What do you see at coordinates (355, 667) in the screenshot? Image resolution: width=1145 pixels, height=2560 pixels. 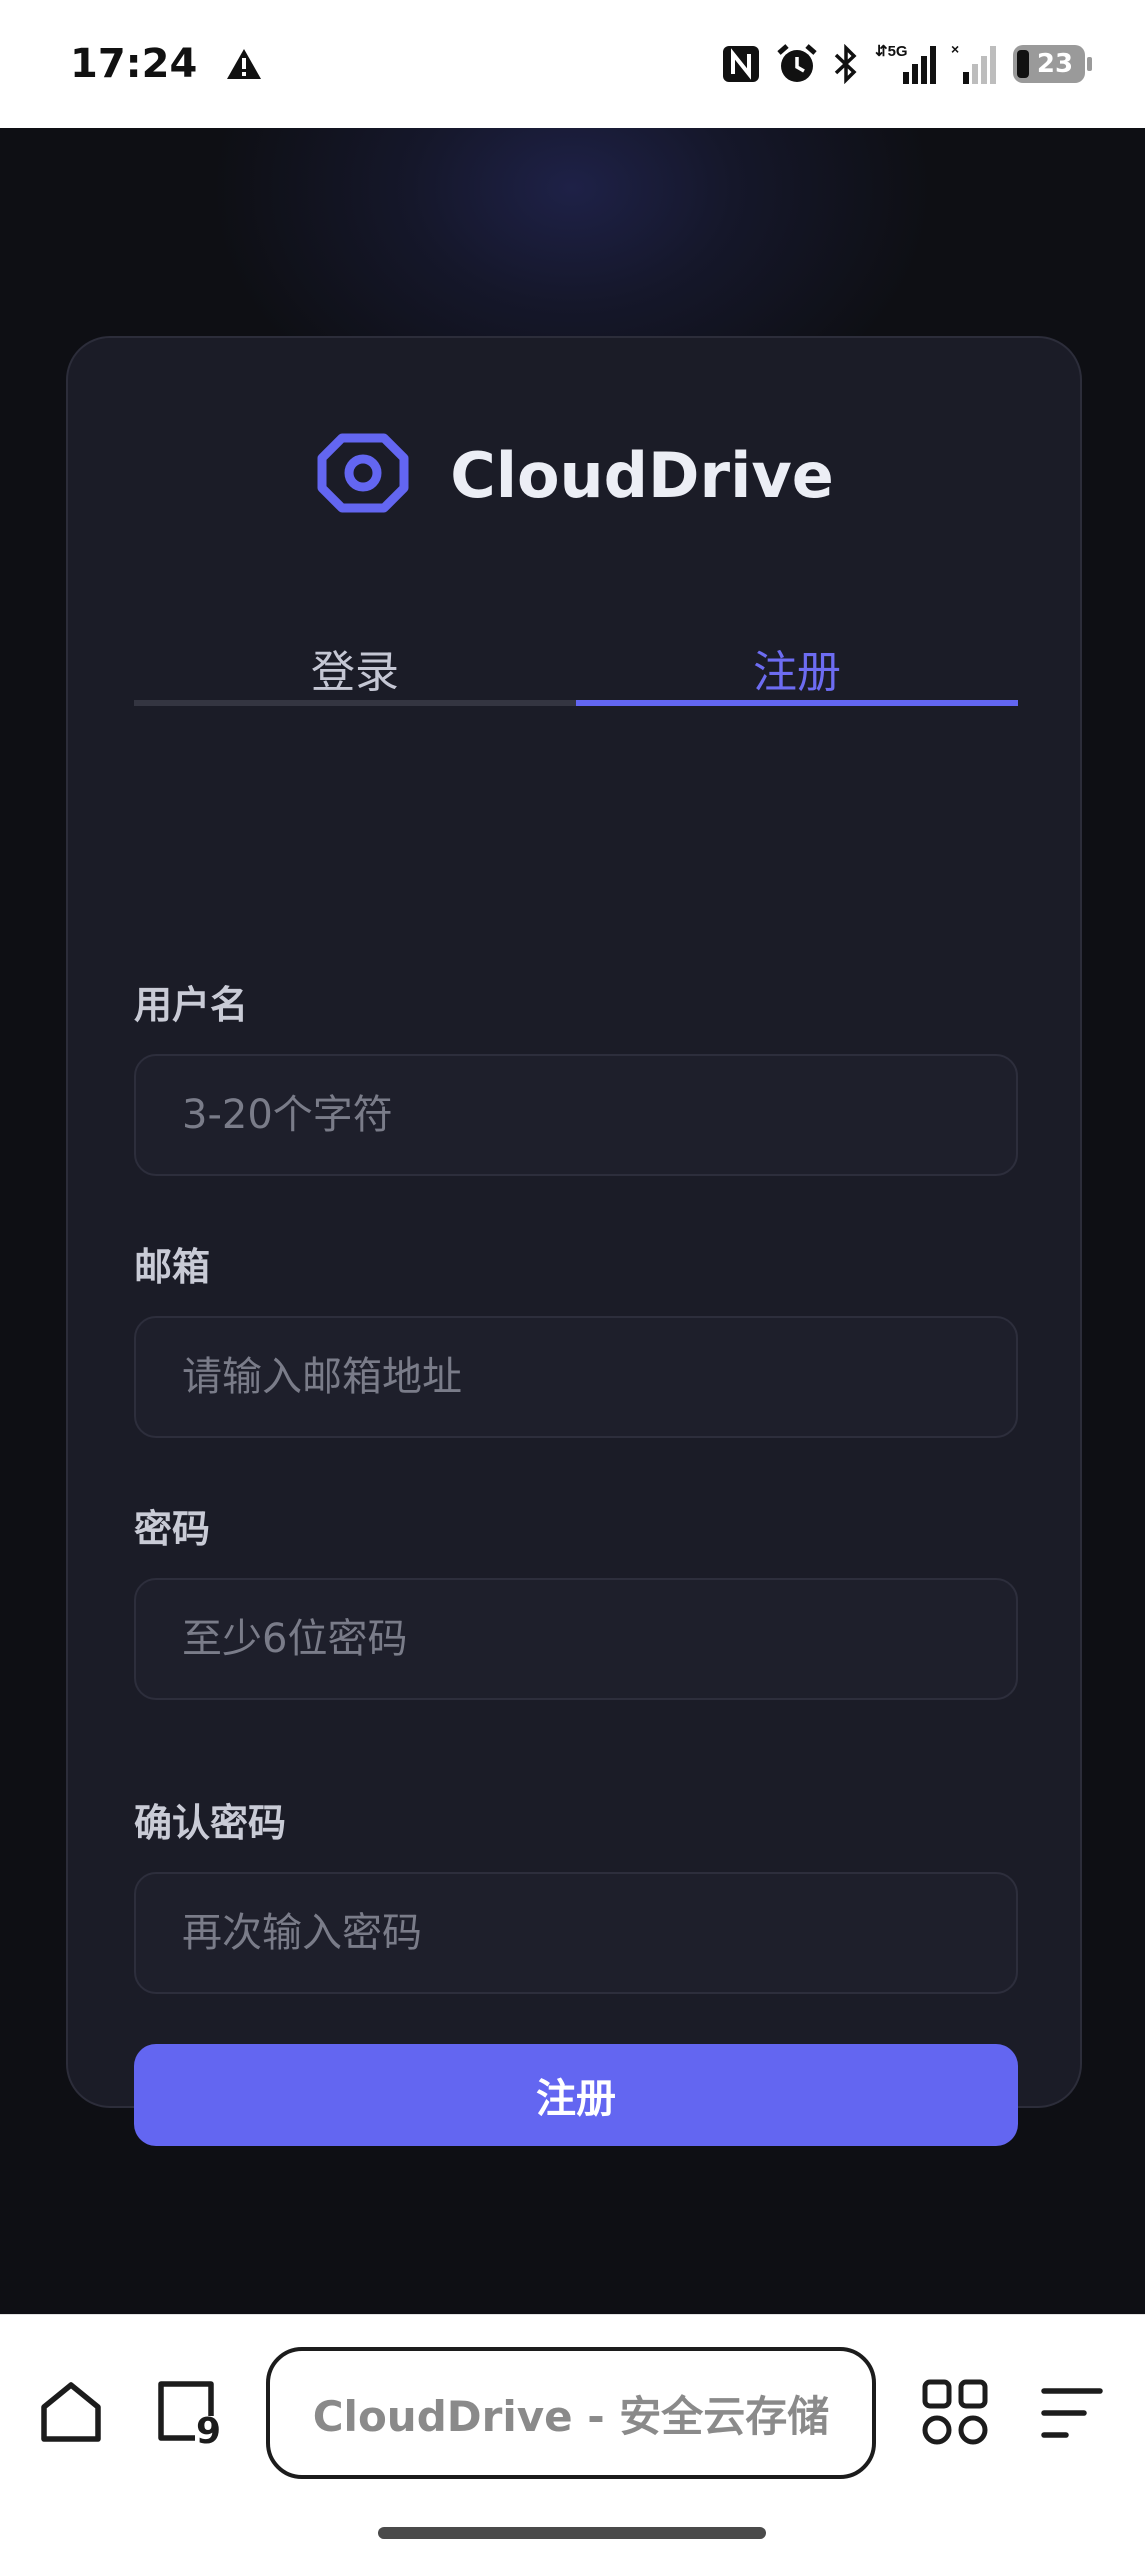 I see `tab-login: 登录` at bounding box center [355, 667].